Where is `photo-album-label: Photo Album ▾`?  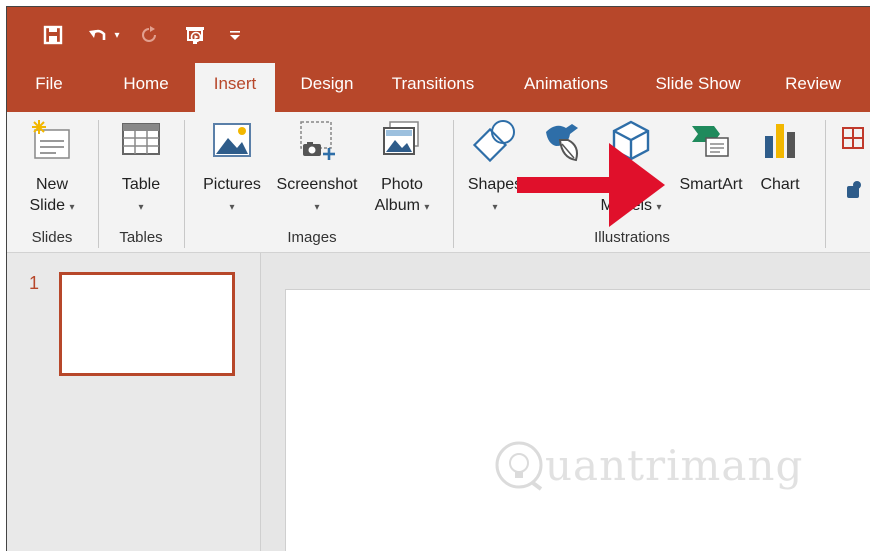
photo-album-label: Photo Album ▾ is located at coordinates (402, 195).